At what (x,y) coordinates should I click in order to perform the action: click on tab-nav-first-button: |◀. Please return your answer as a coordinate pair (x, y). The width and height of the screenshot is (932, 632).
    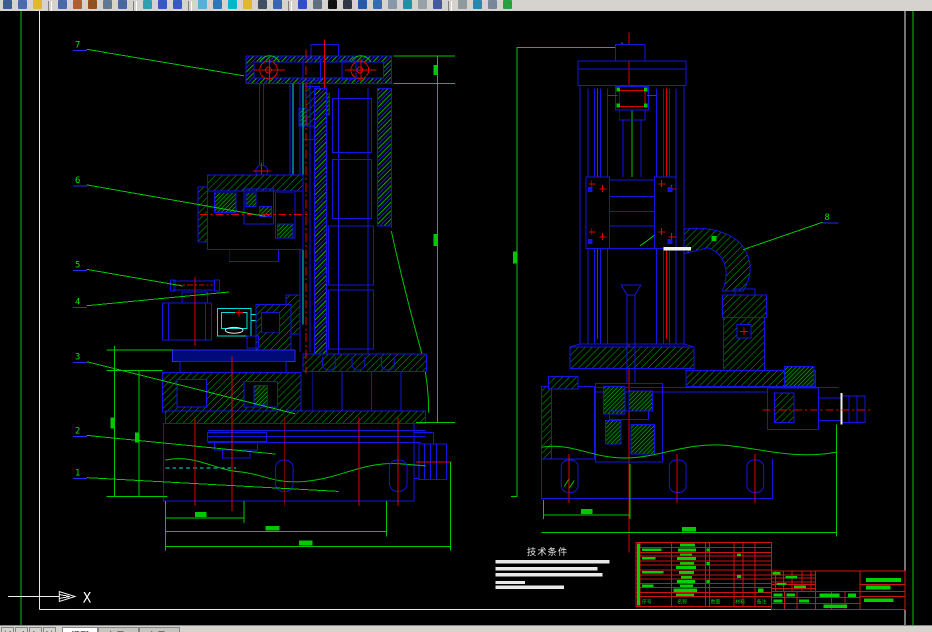
    Looking at the image, I should click on (7, 629).